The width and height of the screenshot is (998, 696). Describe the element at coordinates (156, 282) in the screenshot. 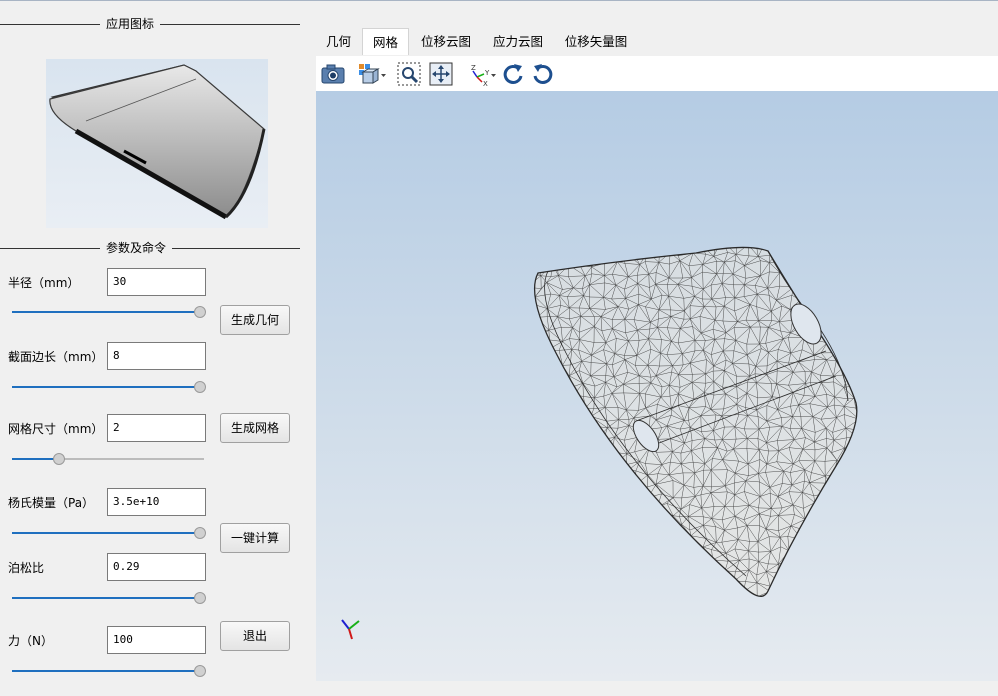

I see `radius-input: 30` at that location.